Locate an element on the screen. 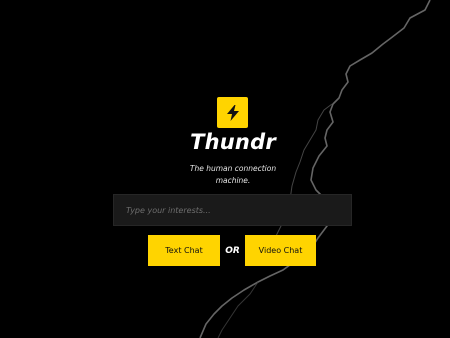 The width and height of the screenshot is (450, 338). text-chat-button: Text Chat is located at coordinates (184, 250).